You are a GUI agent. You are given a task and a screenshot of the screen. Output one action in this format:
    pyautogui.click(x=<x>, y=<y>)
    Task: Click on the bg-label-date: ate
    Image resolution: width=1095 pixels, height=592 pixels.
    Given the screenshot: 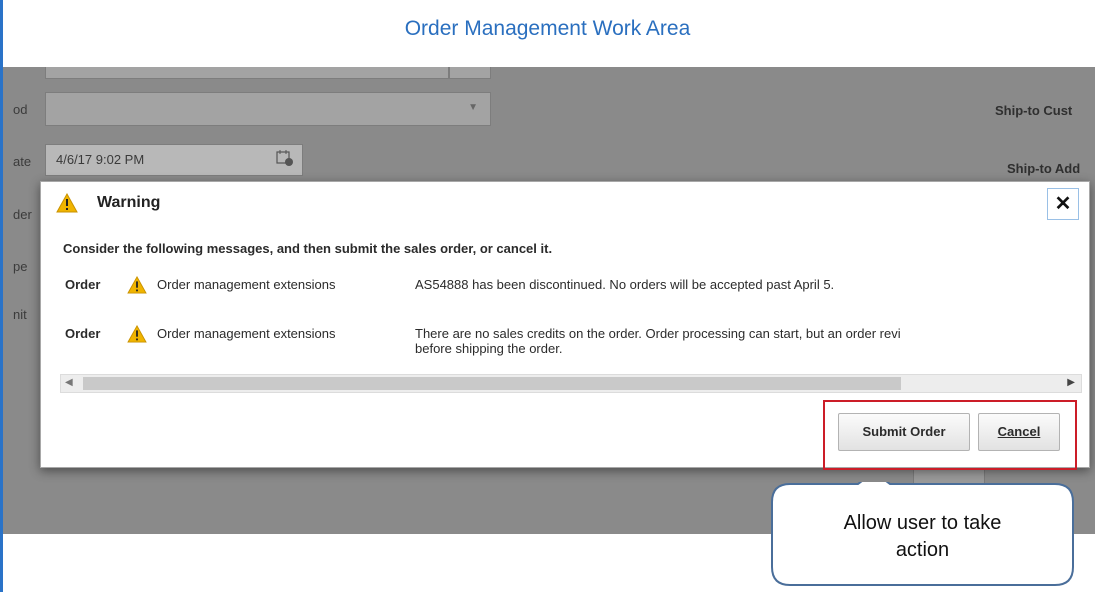 What is the action you would take?
    pyautogui.click(x=22, y=161)
    